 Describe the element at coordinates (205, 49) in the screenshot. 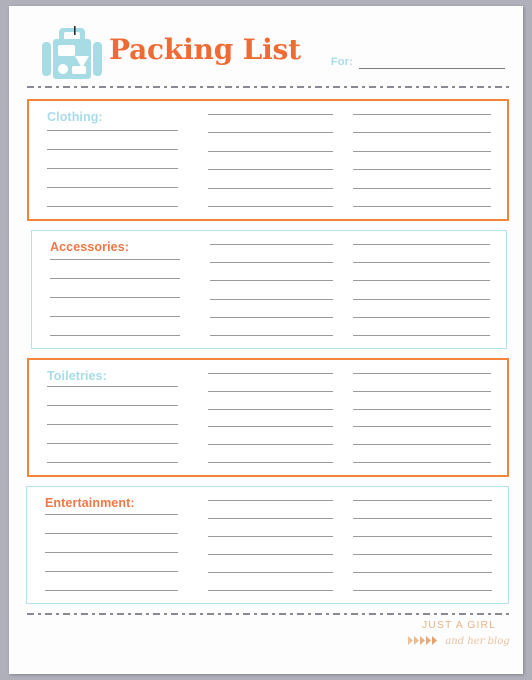

I see `page-title: Packing List` at that location.